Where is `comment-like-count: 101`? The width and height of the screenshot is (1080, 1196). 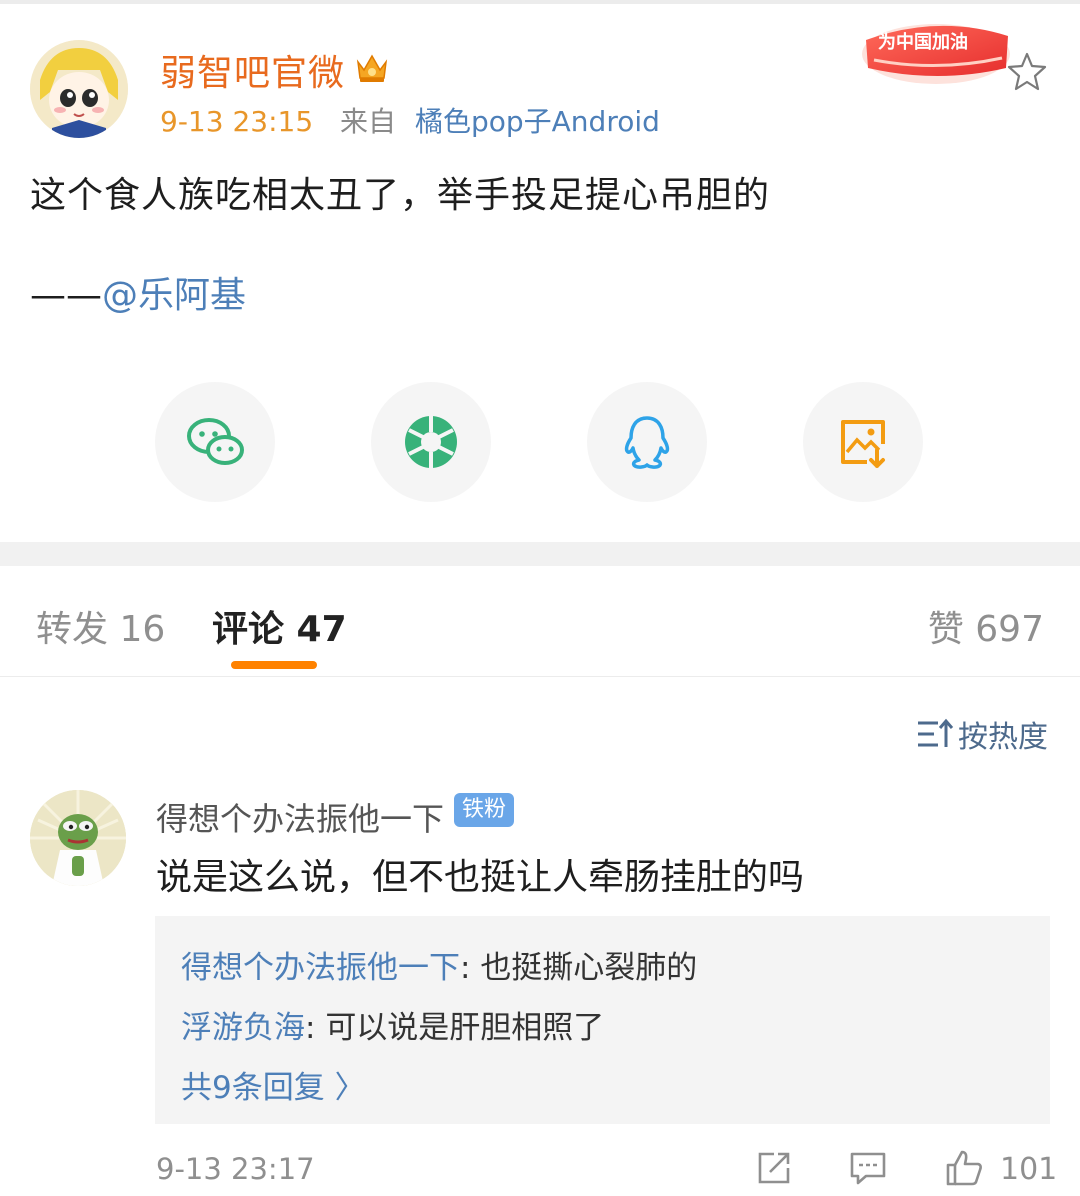 comment-like-count: 101 is located at coordinates (1029, 1169).